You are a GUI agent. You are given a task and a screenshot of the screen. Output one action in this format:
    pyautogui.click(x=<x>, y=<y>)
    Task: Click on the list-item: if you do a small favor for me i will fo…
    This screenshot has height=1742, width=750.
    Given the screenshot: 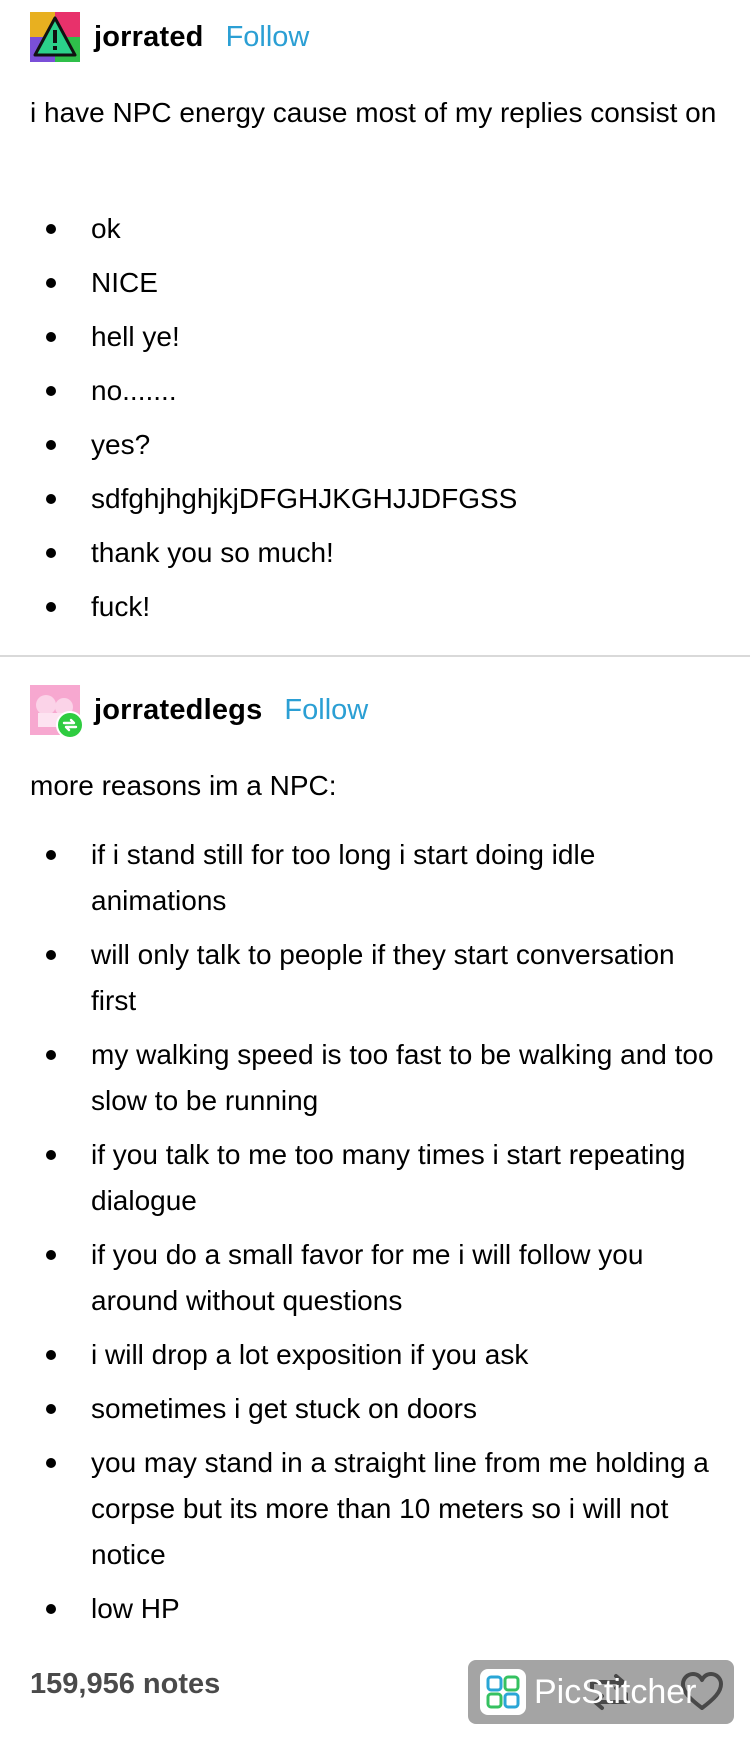 What is the action you would take?
    pyautogui.click(x=375, y=1278)
    